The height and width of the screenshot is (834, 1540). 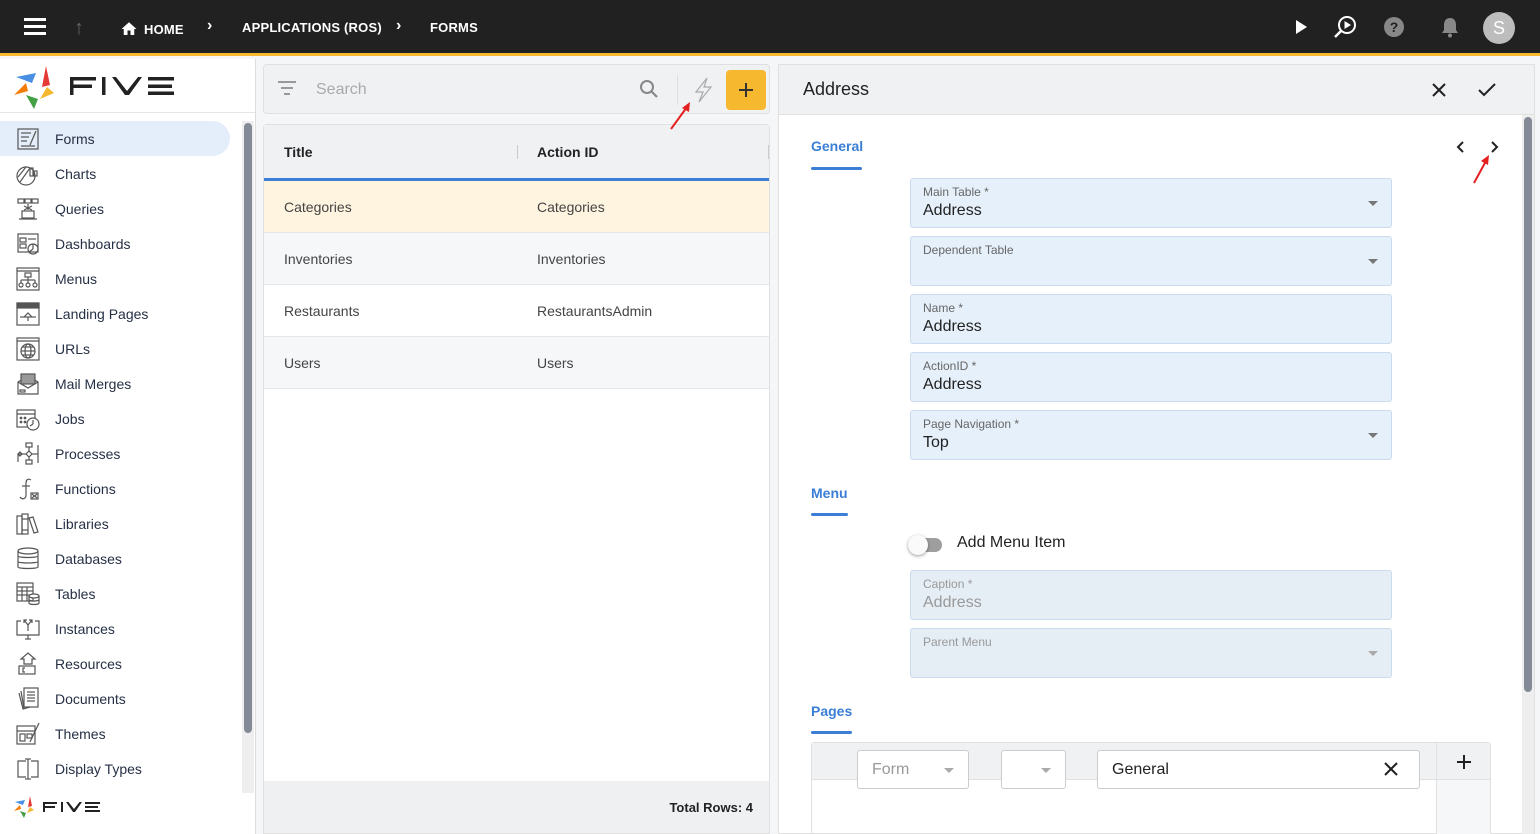 I want to click on user-avatar: S, so click(x=1499, y=28).